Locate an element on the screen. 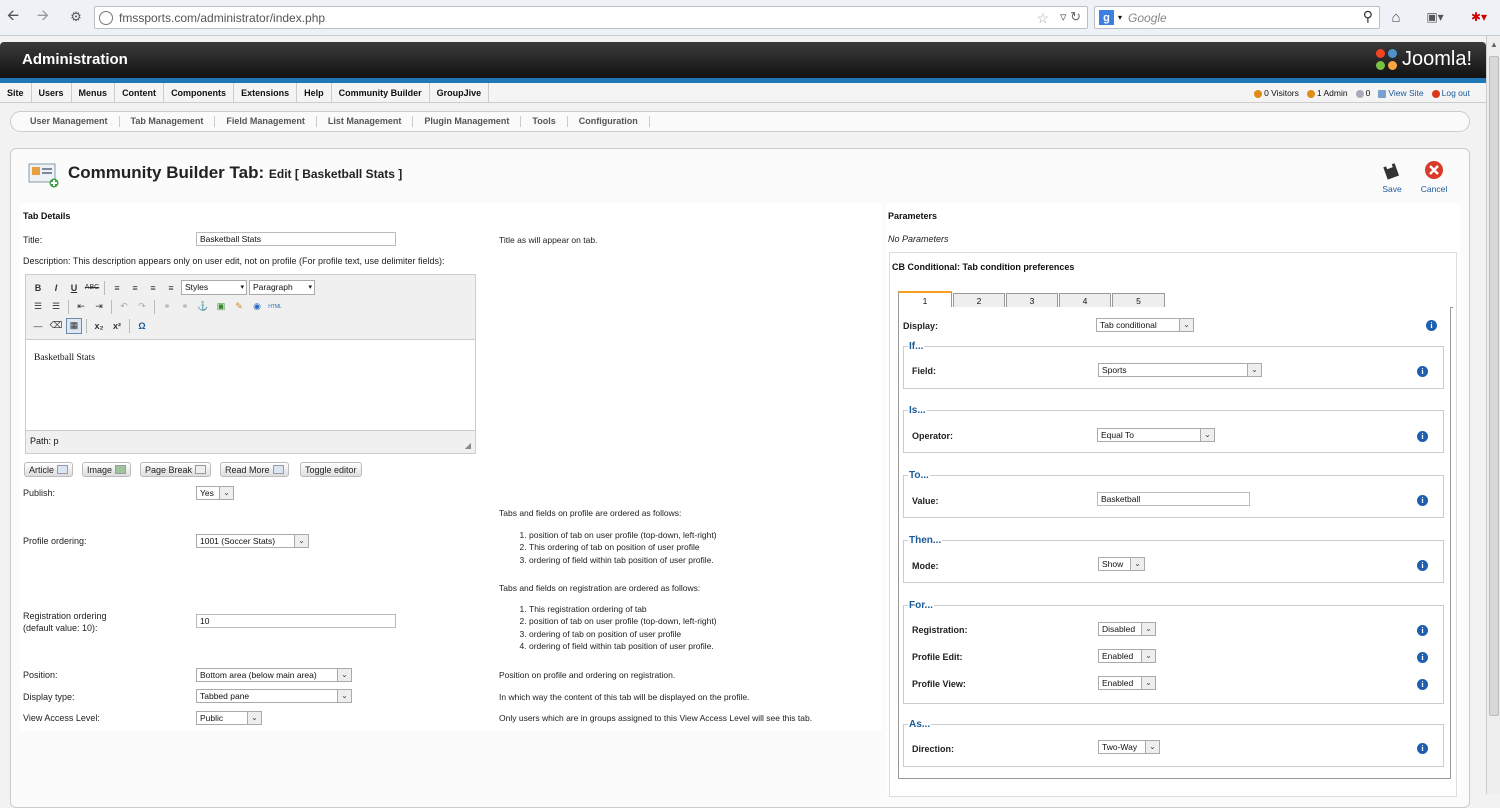 The width and height of the screenshot is (1500, 808). publish-select: Yes ⌄ is located at coordinates (215, 493).